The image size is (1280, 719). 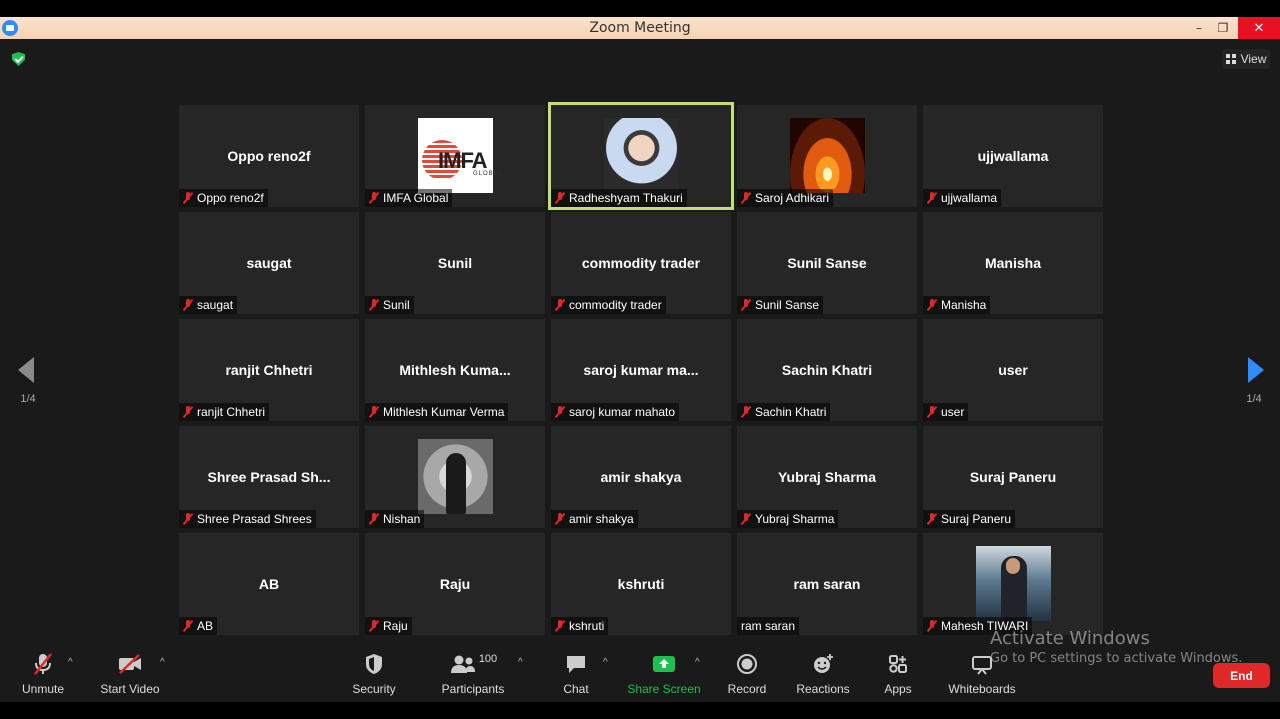 I want to click on unmute-label: Unmute, so click(x=43, y=689).